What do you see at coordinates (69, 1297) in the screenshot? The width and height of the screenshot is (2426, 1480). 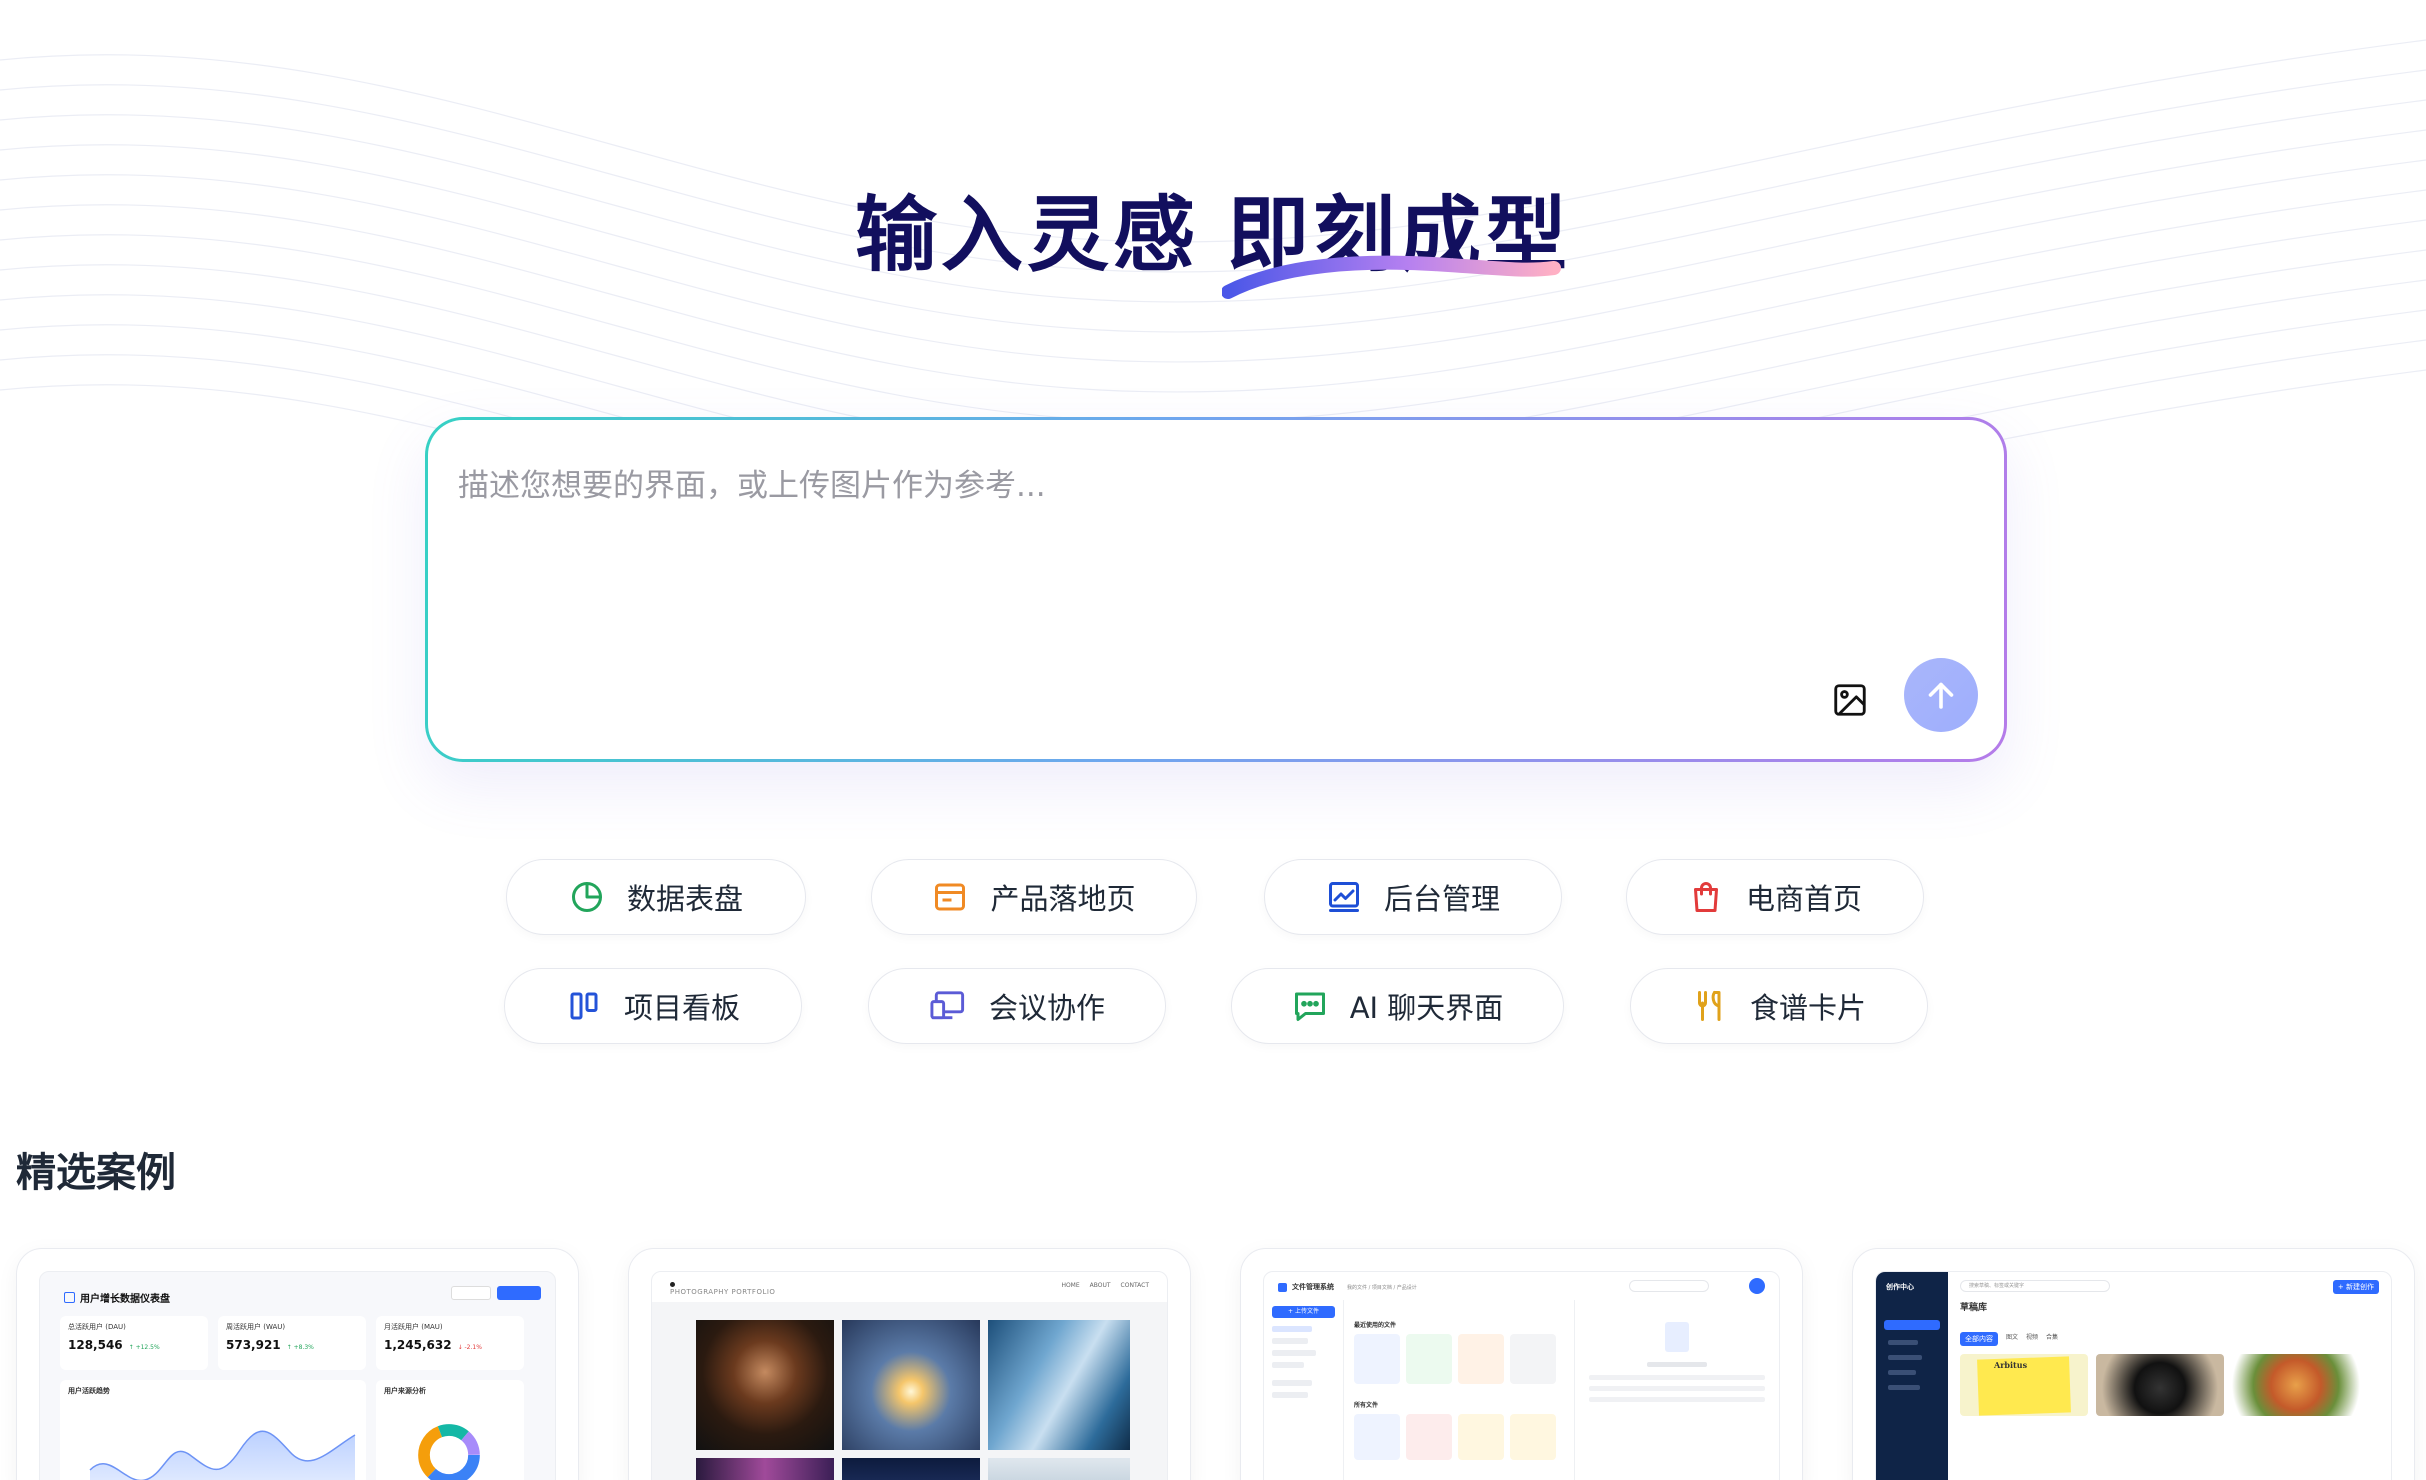 I see `grid-icon` at bounding box center [69, 1297].